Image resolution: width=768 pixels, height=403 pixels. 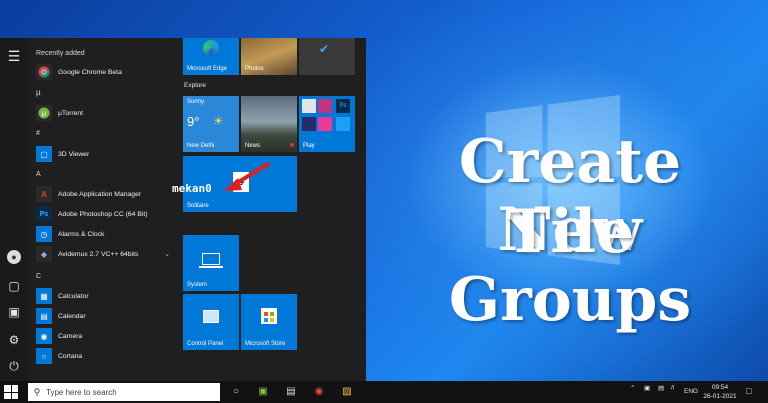 I want to click on cube-icon: ▢, so click(x=44, y=154).